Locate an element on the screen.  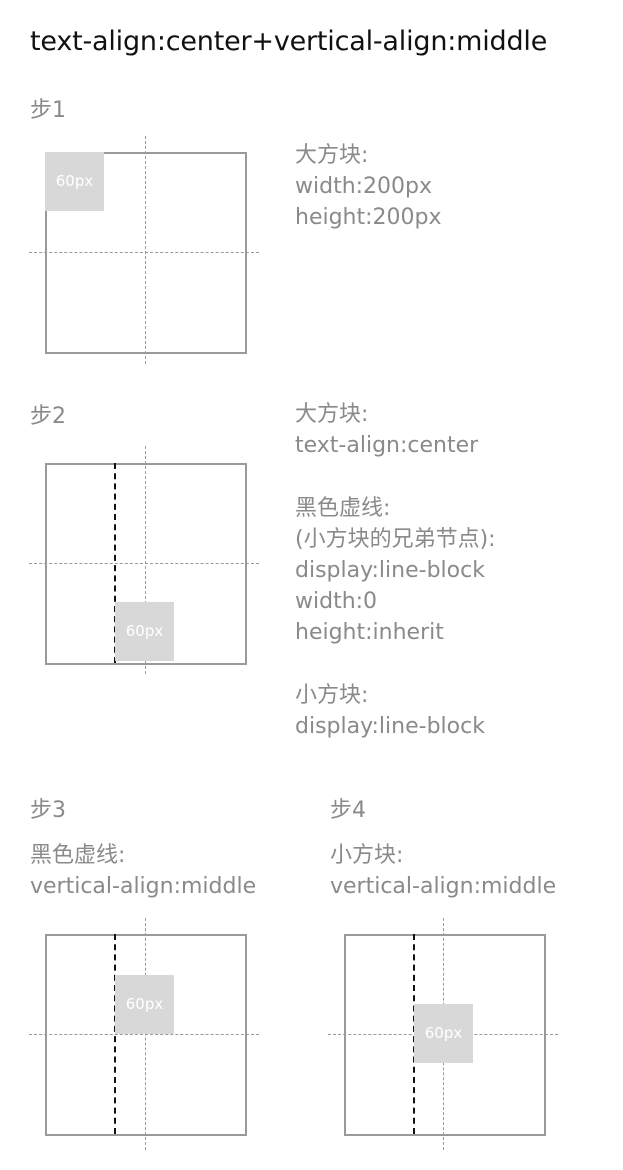
description-line: (小方块的兄弟节点): is located at coordinates (395, 539).